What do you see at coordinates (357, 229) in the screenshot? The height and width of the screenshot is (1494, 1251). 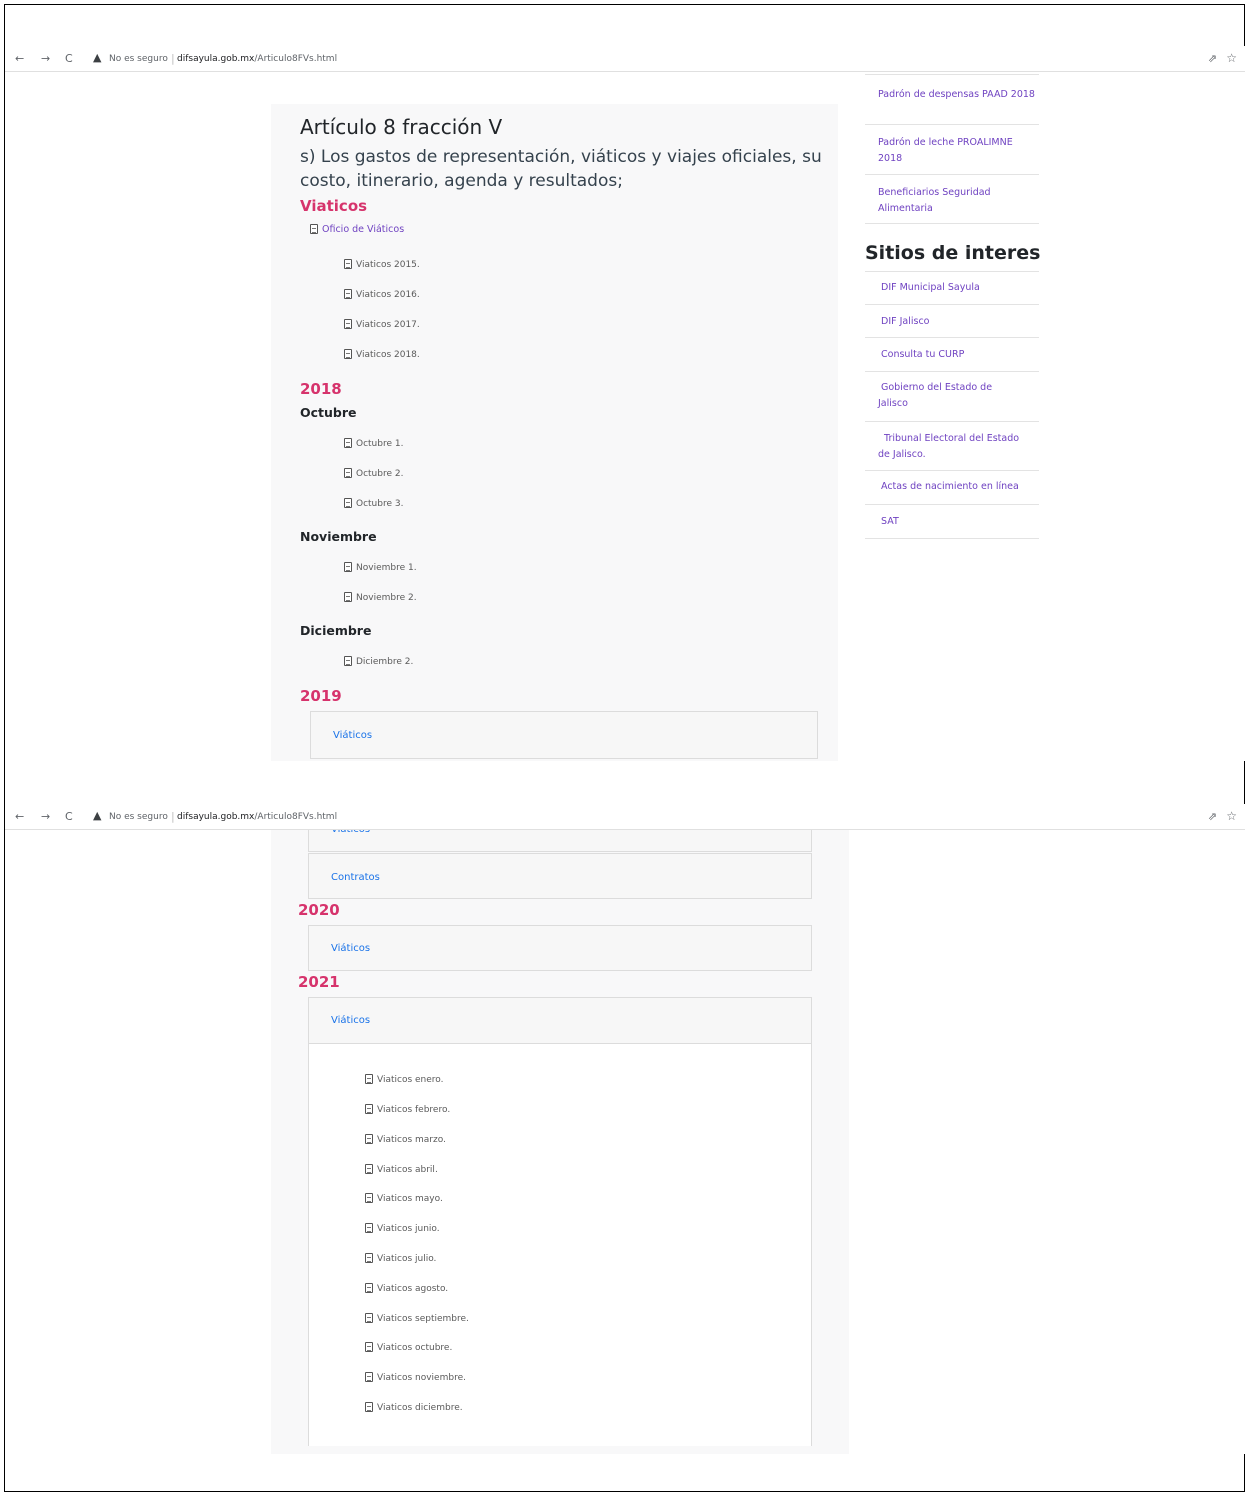 I see `oficio-viaticos-link: Oficio de Viáticos` at bounding box center [357, 229].